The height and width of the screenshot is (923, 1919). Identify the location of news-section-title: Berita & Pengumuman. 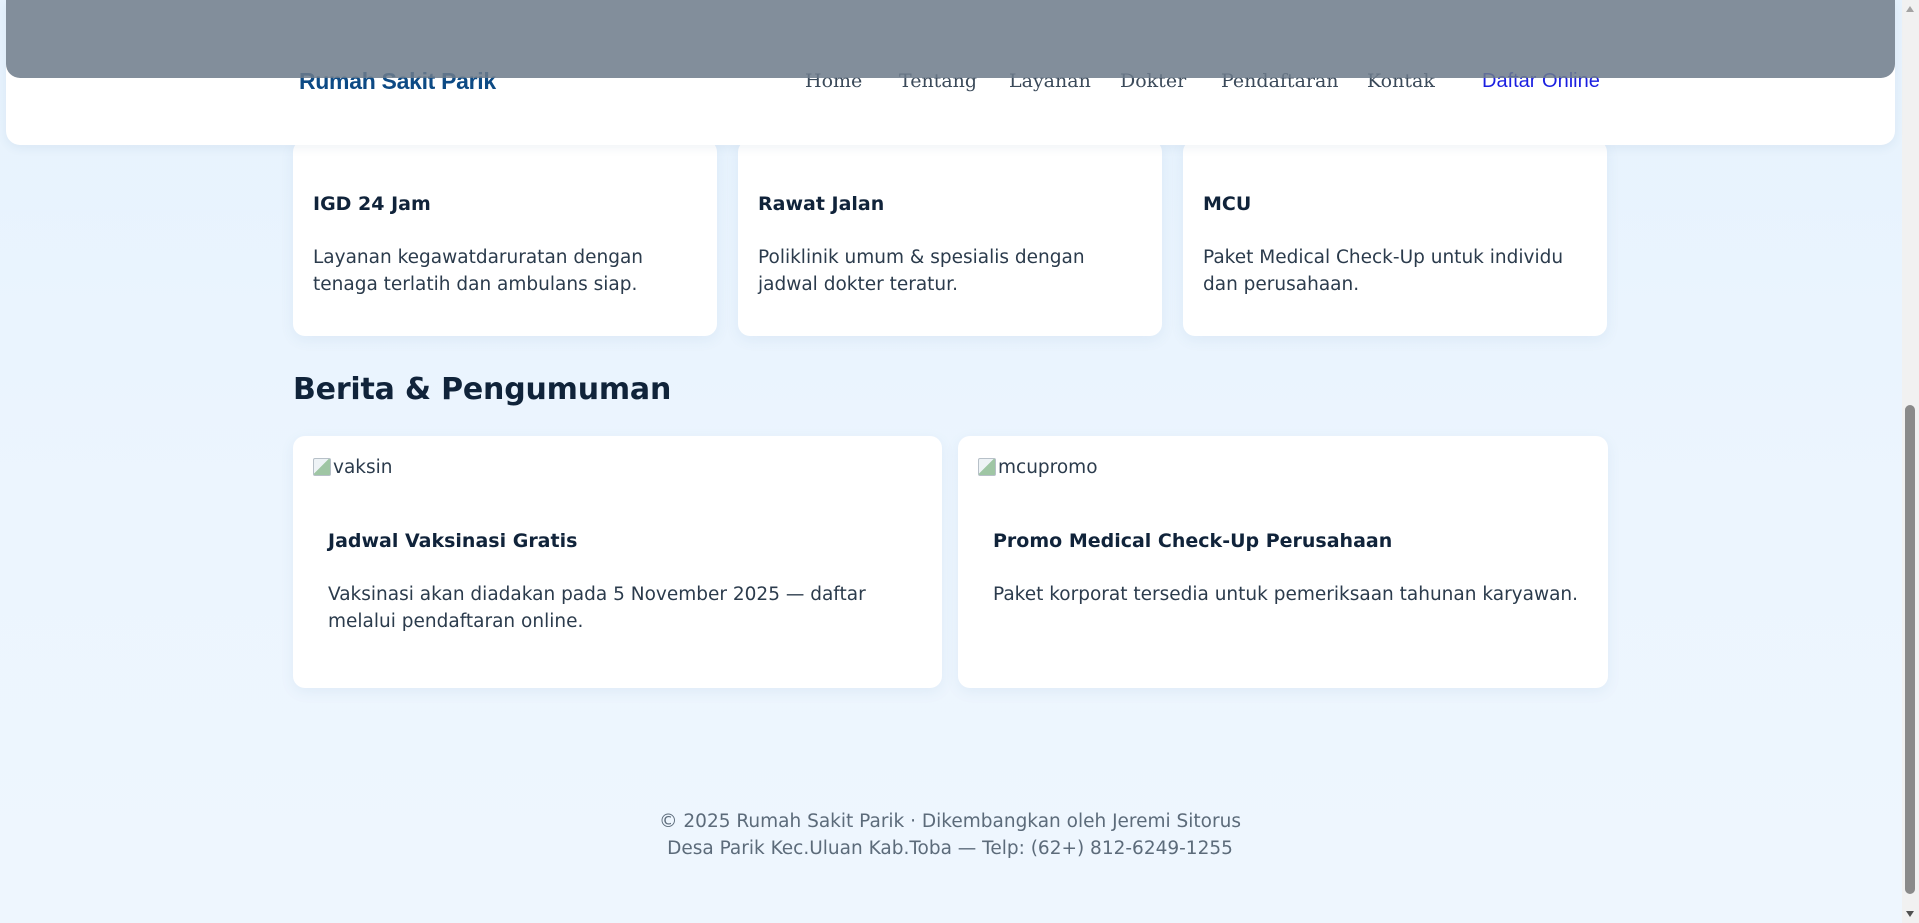
(482, 389).